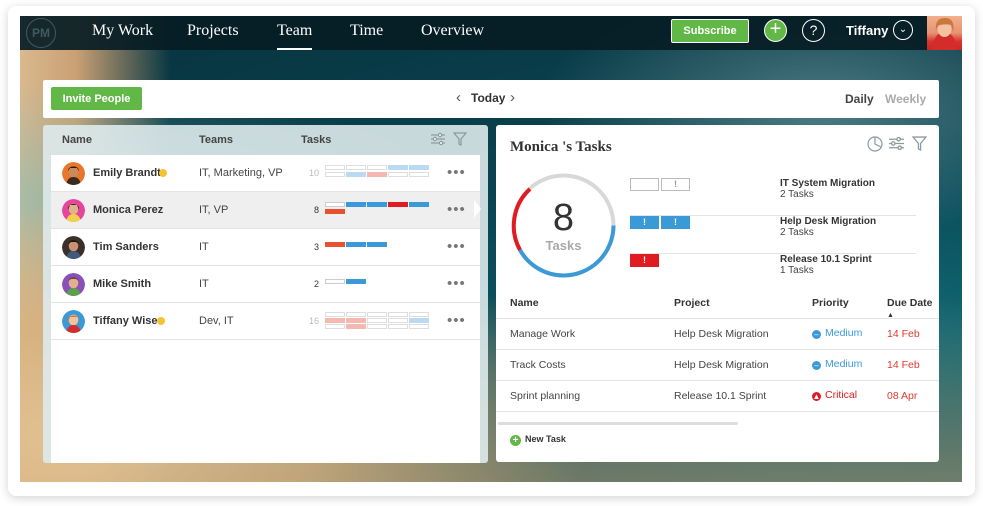  What do you see at coordinates (265, 173) in the screenshot?
I see `team-row-emily-brandt: Emily Brandt IT, Marketing, VP 10 •••` at bounding box center [265, 173].